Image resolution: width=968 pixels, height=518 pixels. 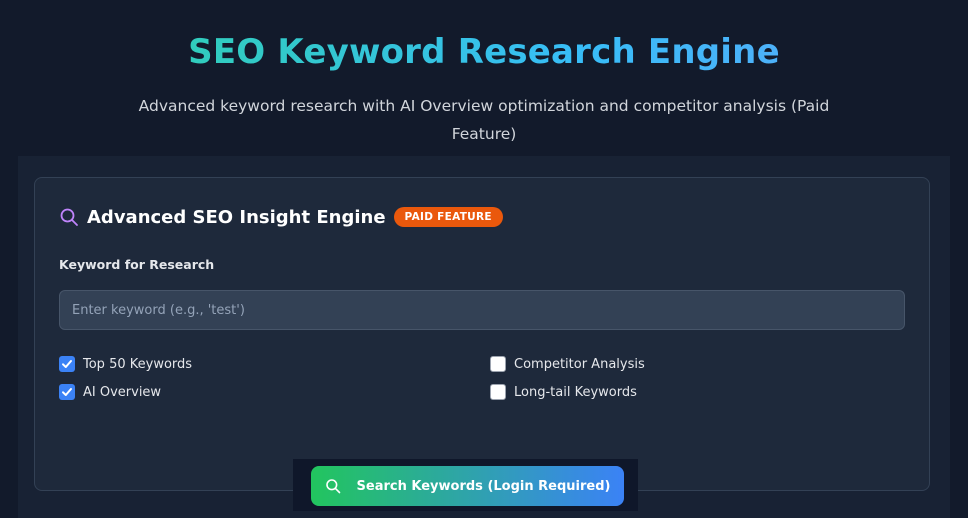 I want to click on long-tail-keywords-label: Long-tail Keywords, so click(x=575, y=392).